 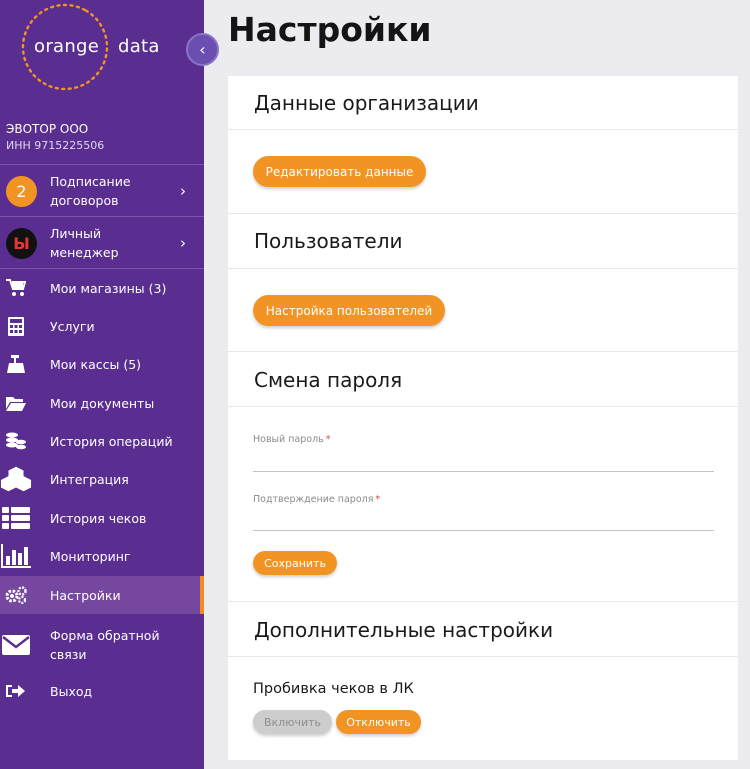 I want to click on sidebar-item-personal-manager: Ы Личный менеджер ›, so click(x=102, y=243).